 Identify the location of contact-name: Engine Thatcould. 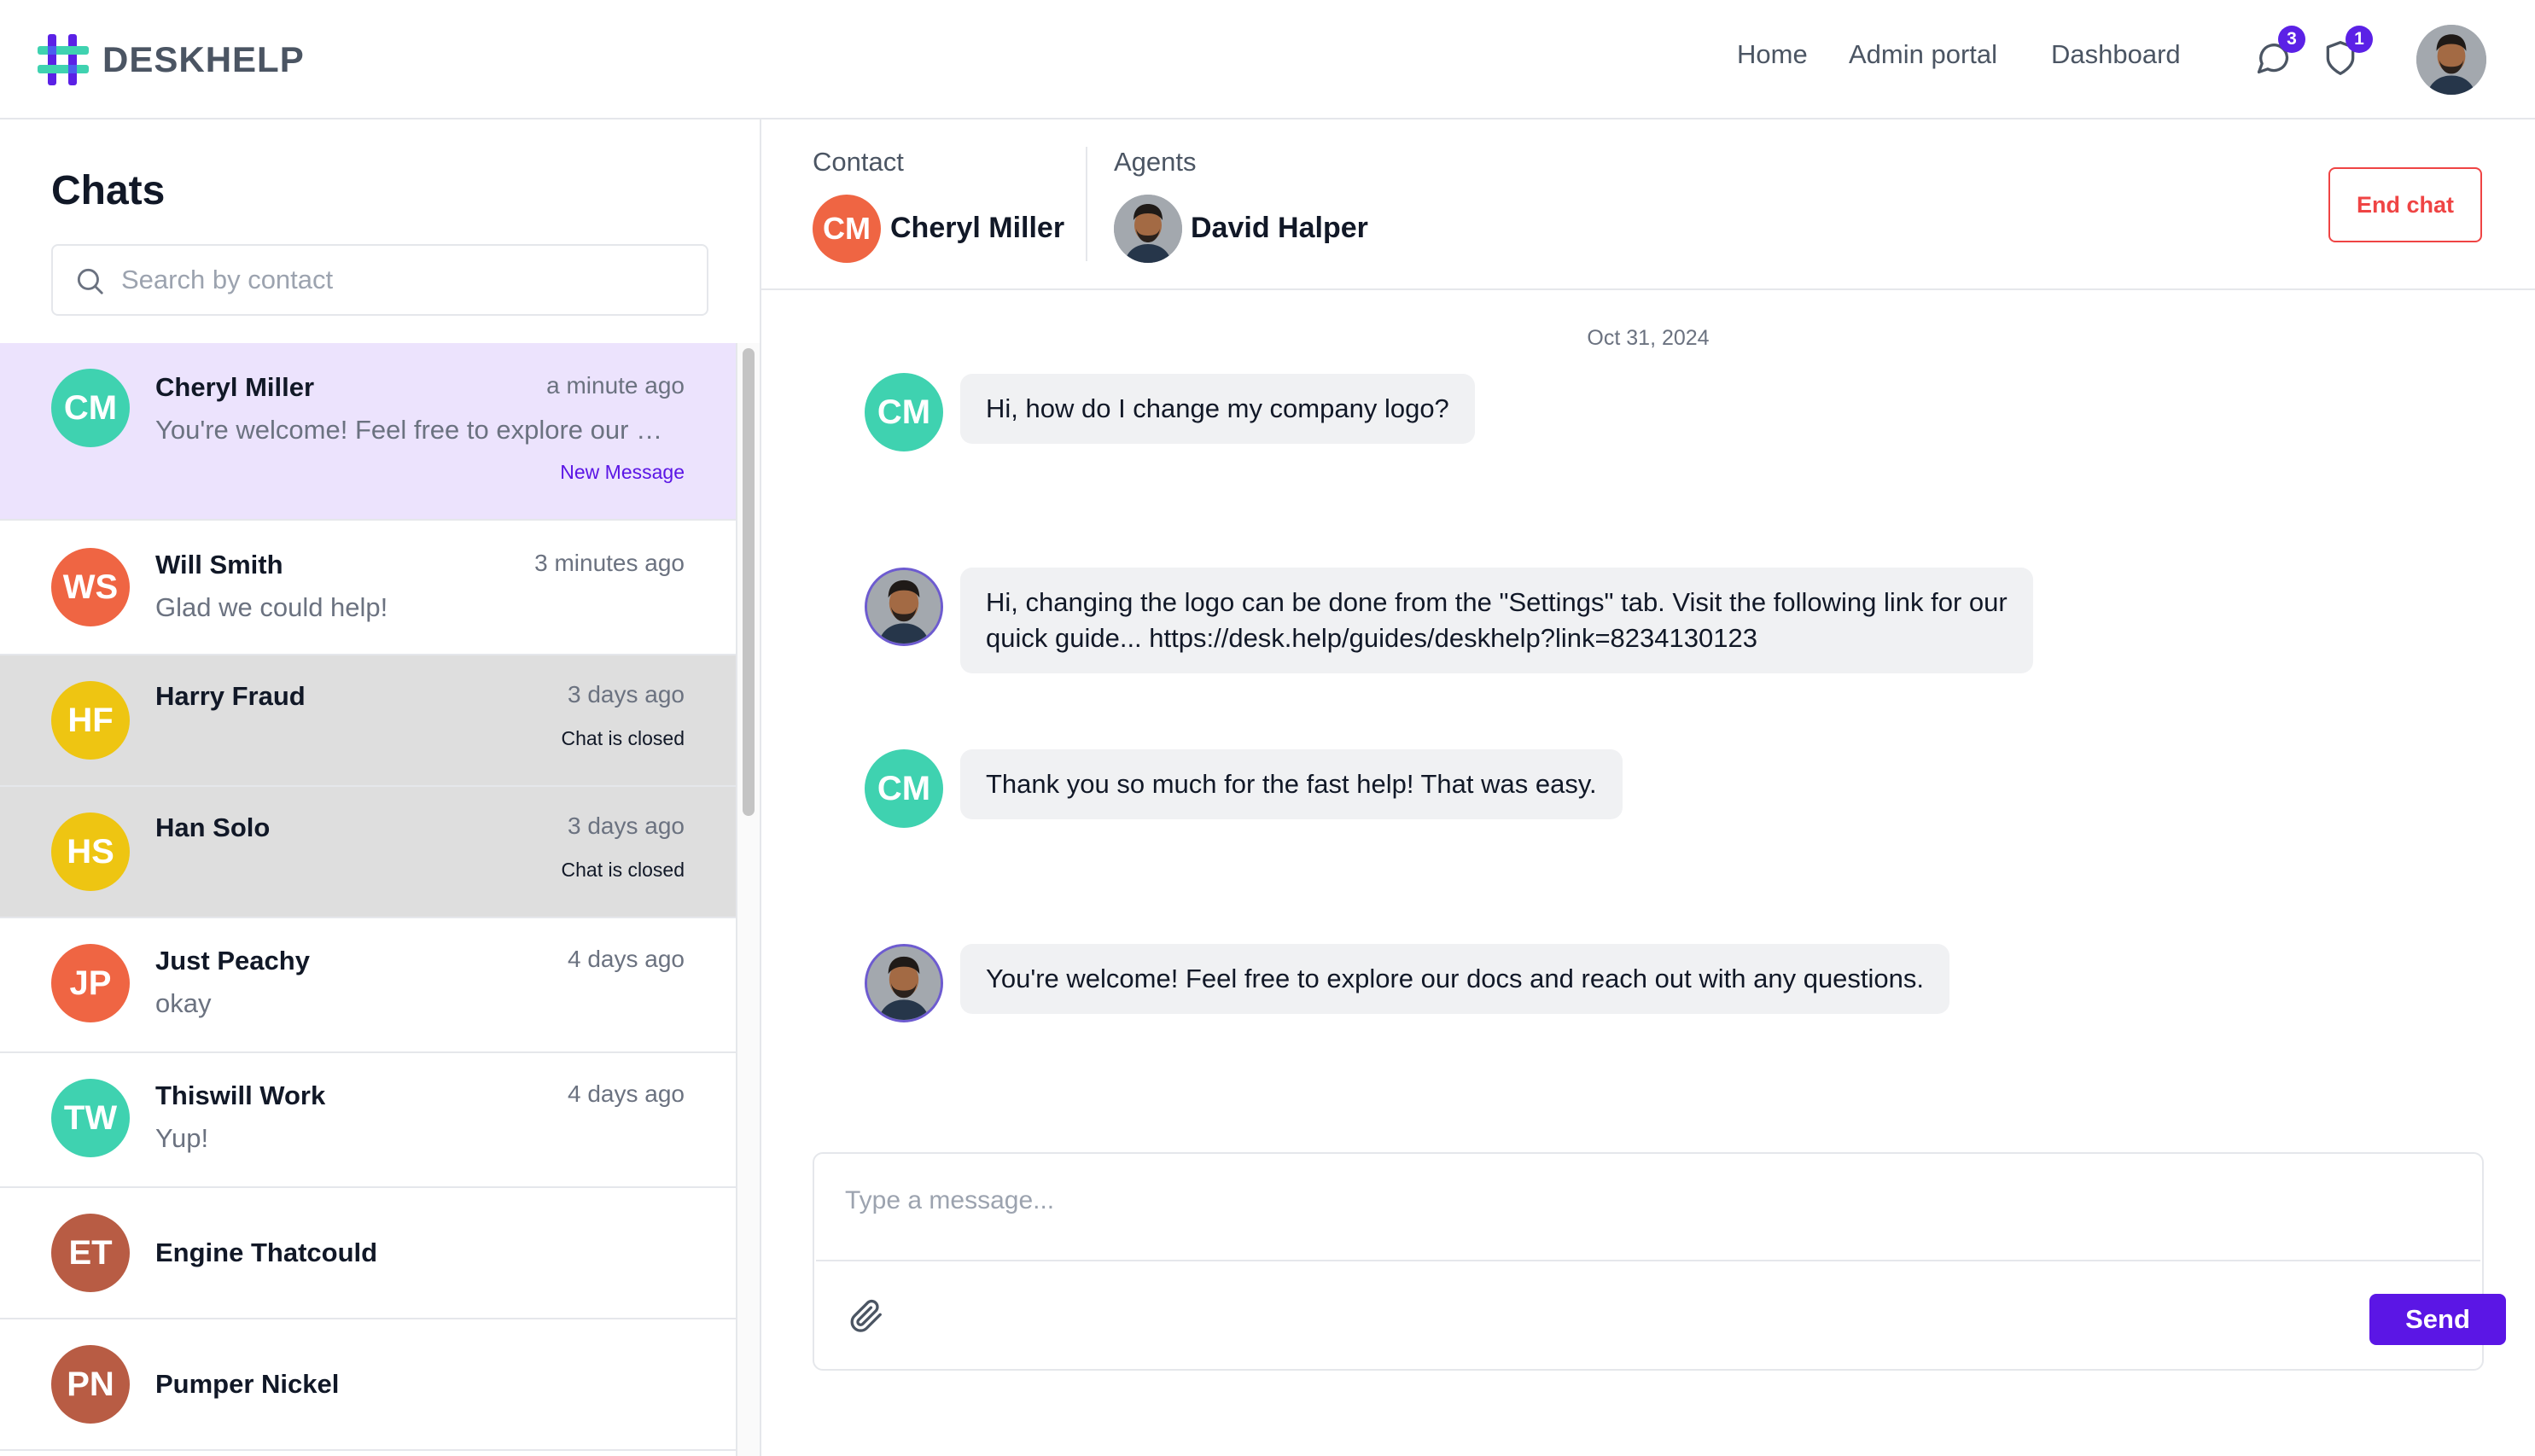
(266, 1252).